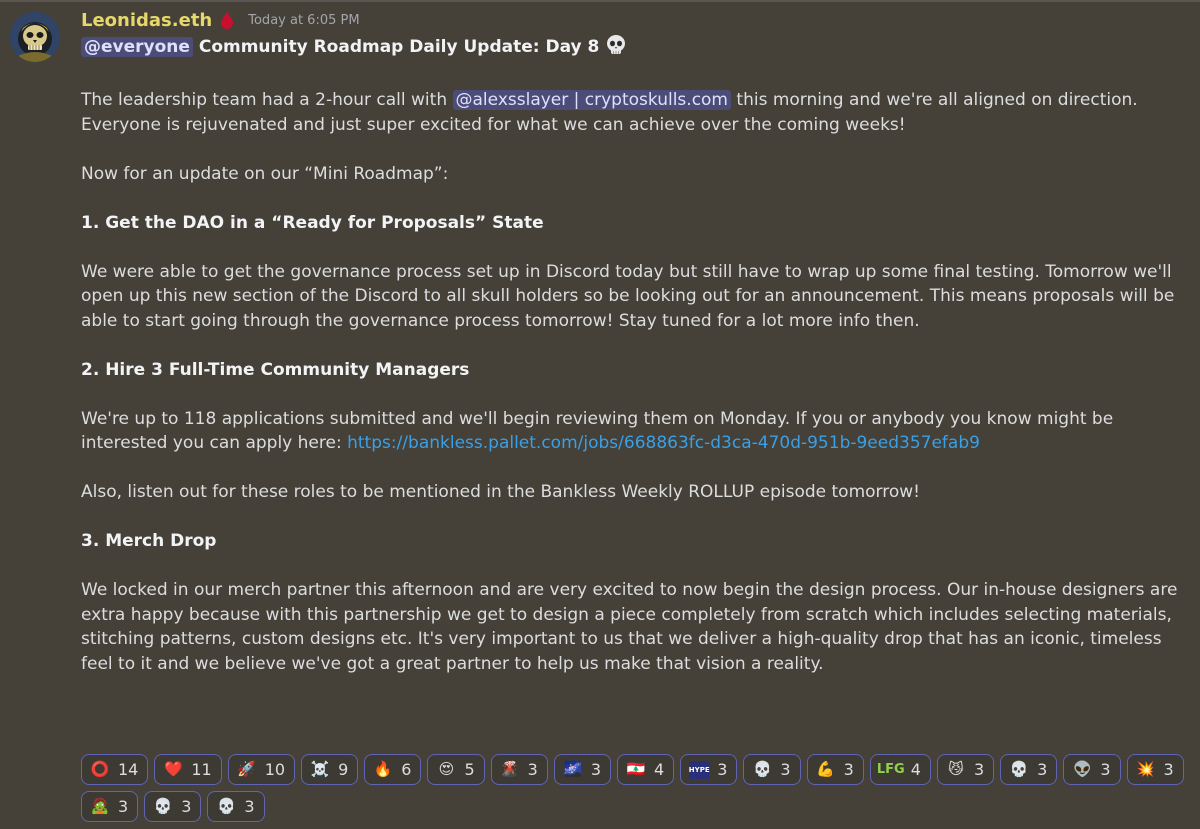 This screenshot has height=829, width=1200. What do you see at coordinates (343, 769) in the screenshot?
I see `reaction-count: 9` at bounding box center [343, 769].